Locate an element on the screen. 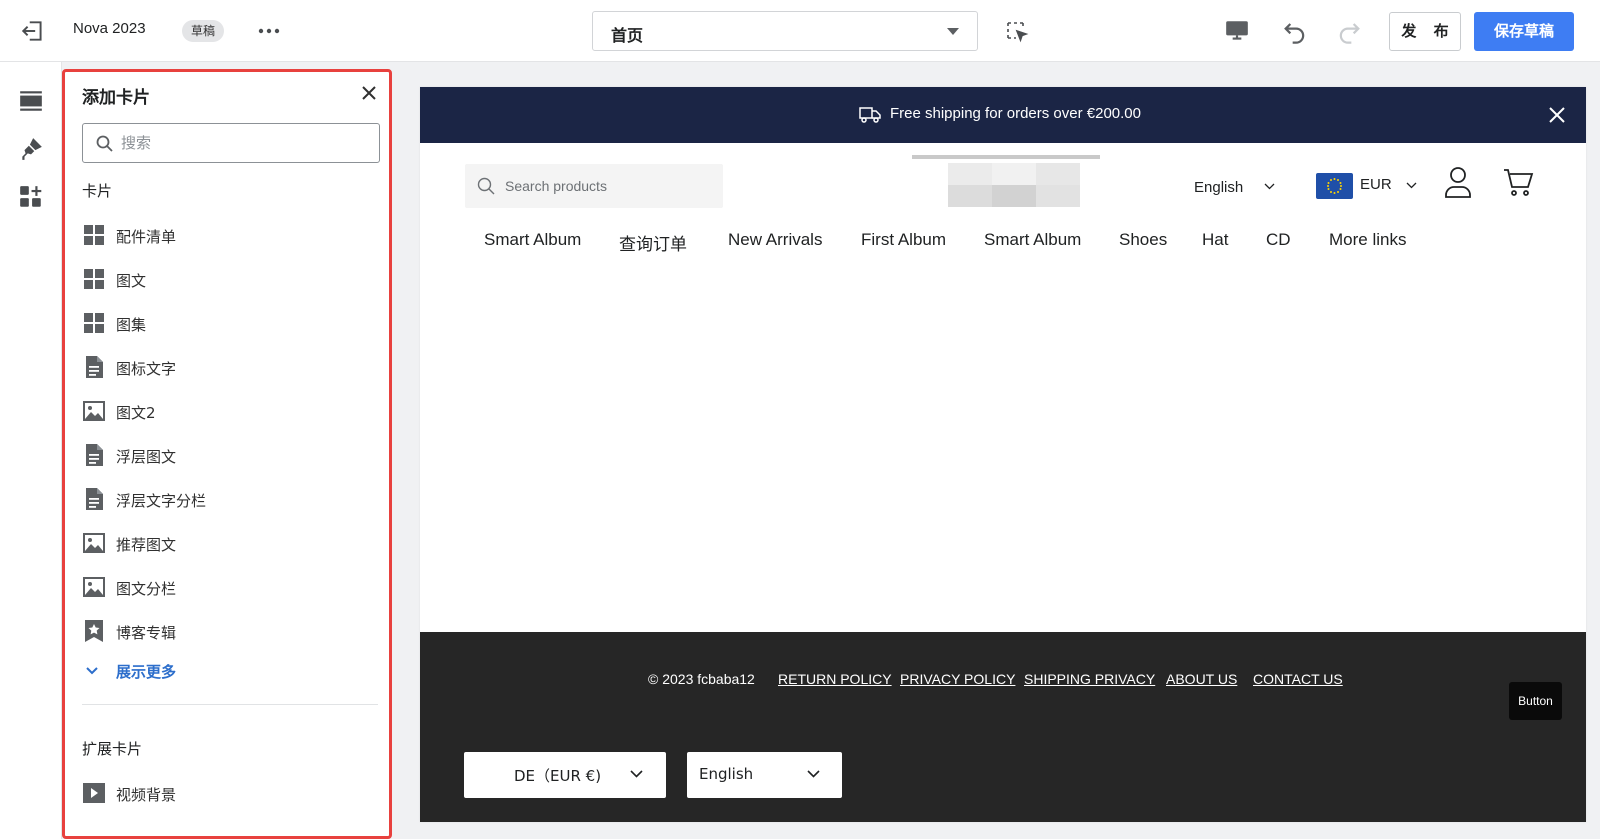 The image size is (1600, 839). save-draft-button: 保存草稿 is located at coordinates (1524, 31).